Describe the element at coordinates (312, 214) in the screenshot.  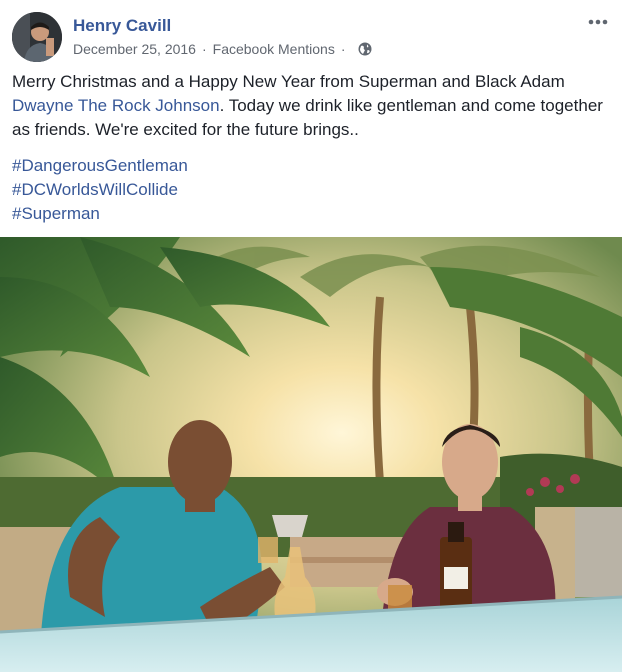
I see `hashtag-link: #Superman` at that location.